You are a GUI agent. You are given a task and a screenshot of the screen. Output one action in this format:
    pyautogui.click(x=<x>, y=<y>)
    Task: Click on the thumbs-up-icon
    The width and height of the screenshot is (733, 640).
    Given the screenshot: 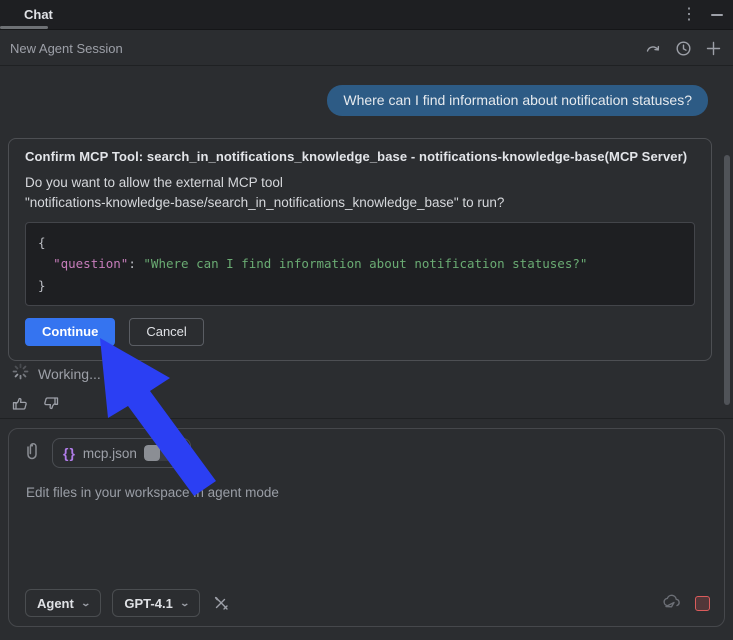 What is the action you would take?
    pyautogui.click(x=20, y=403)
    